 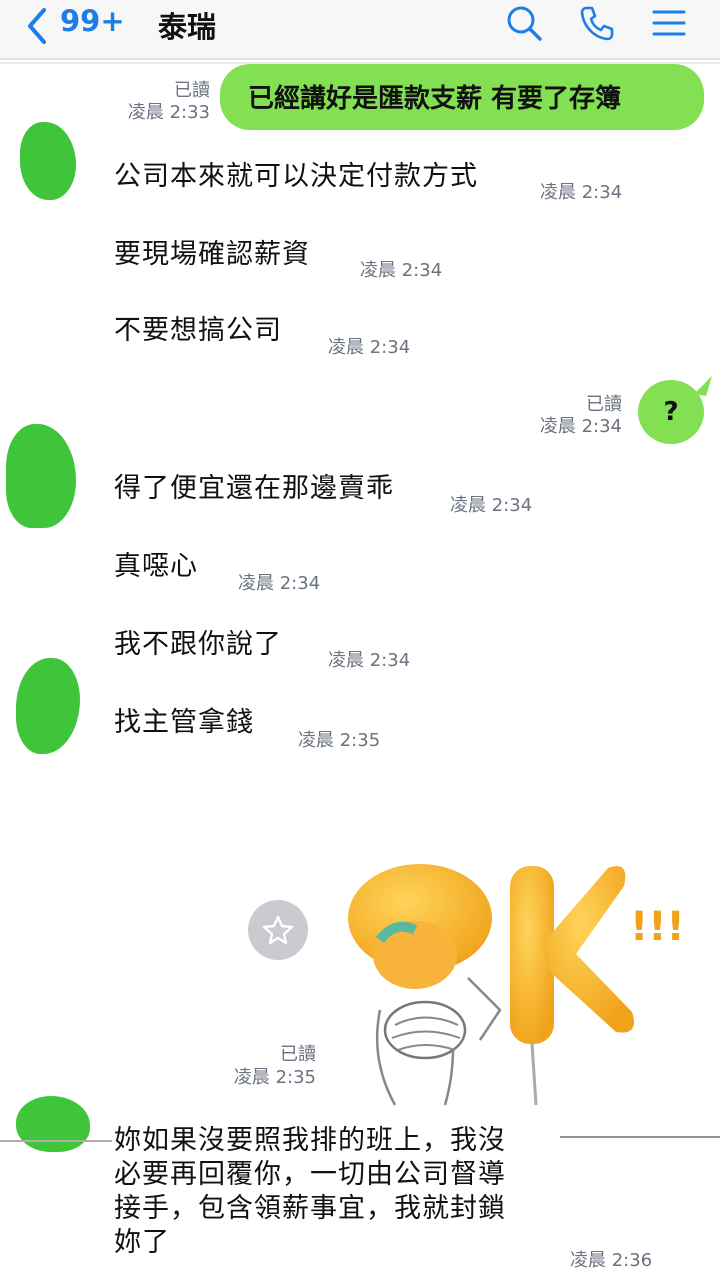 What do you see at coordinates (92, 21) in the screenshot?
I see `unread-count-badge: 99+` at bounding box center [92, 21].